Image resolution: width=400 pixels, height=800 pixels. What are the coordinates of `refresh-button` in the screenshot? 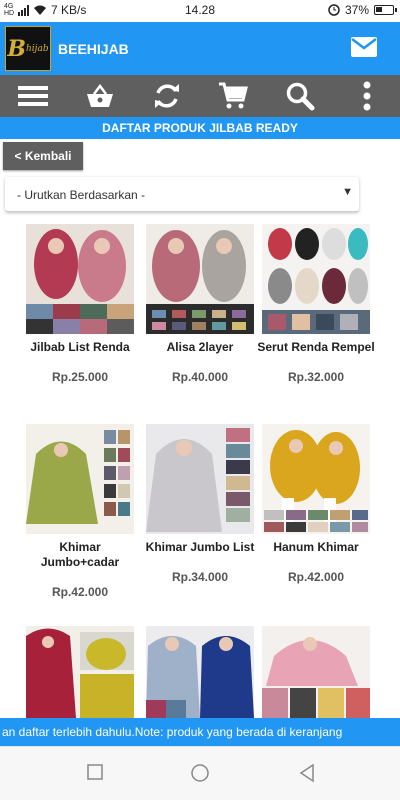 It's located at (167, 96).